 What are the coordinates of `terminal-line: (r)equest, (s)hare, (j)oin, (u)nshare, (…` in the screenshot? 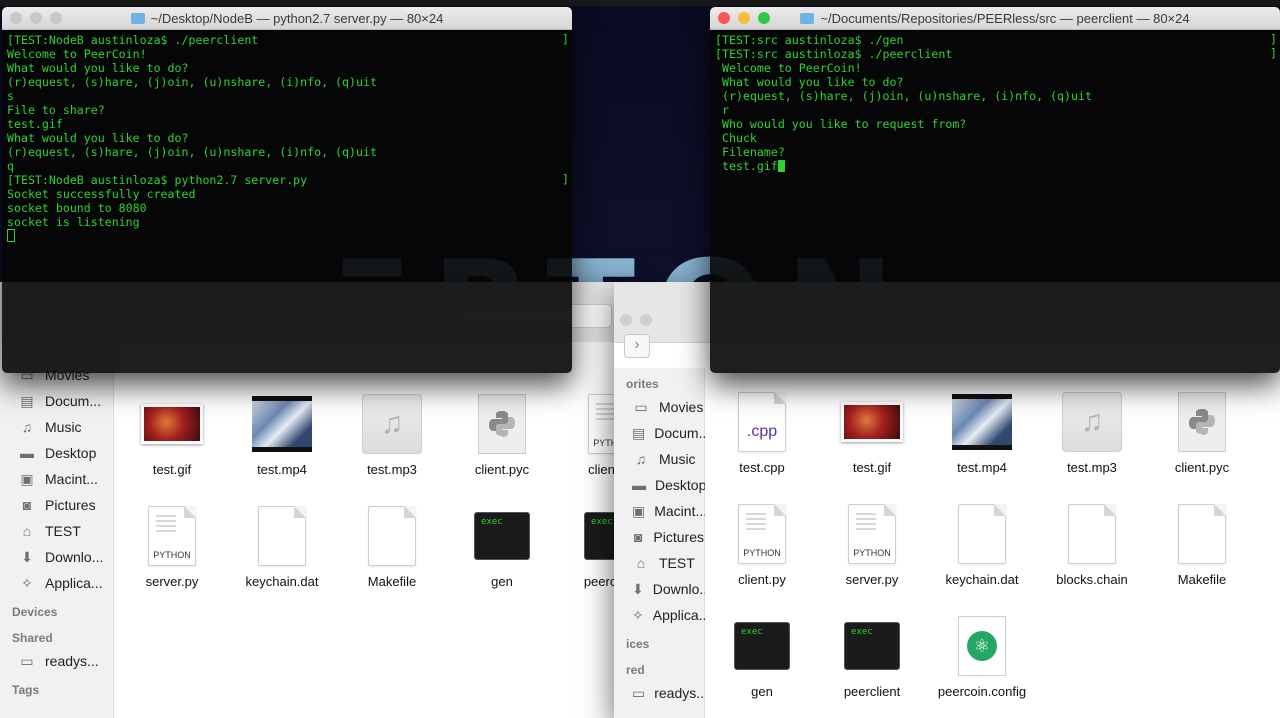 It's located at (903, 96).